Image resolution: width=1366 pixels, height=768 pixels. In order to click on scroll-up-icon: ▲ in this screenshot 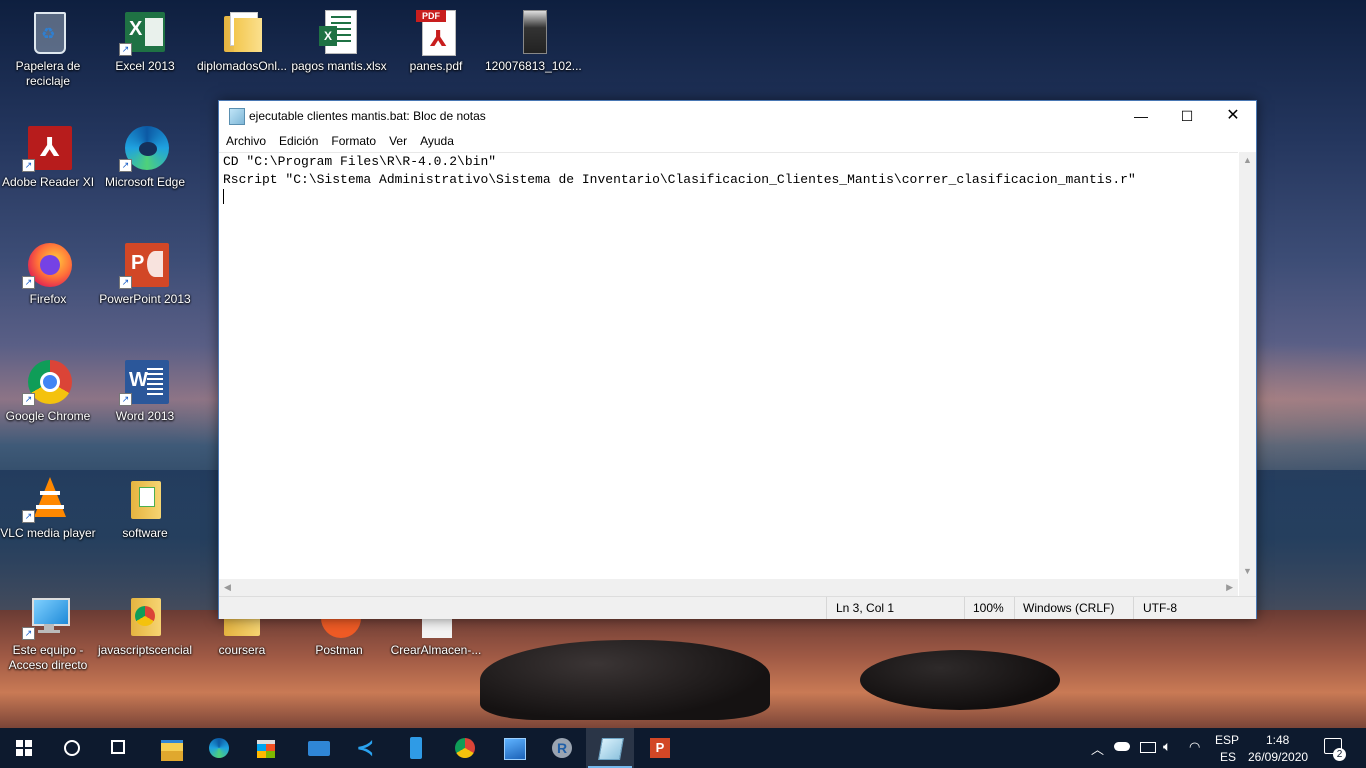, I will do `click(1247, 160)`.